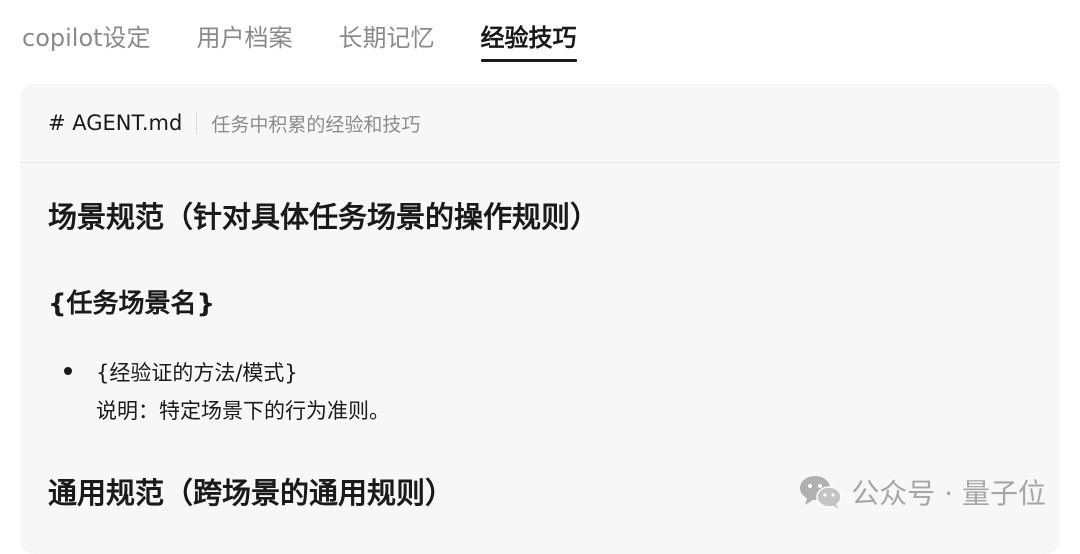 The height and width of the screenshot is (554, 1080). I want to click on file-name: # AGENT.md, so click(115, 123).